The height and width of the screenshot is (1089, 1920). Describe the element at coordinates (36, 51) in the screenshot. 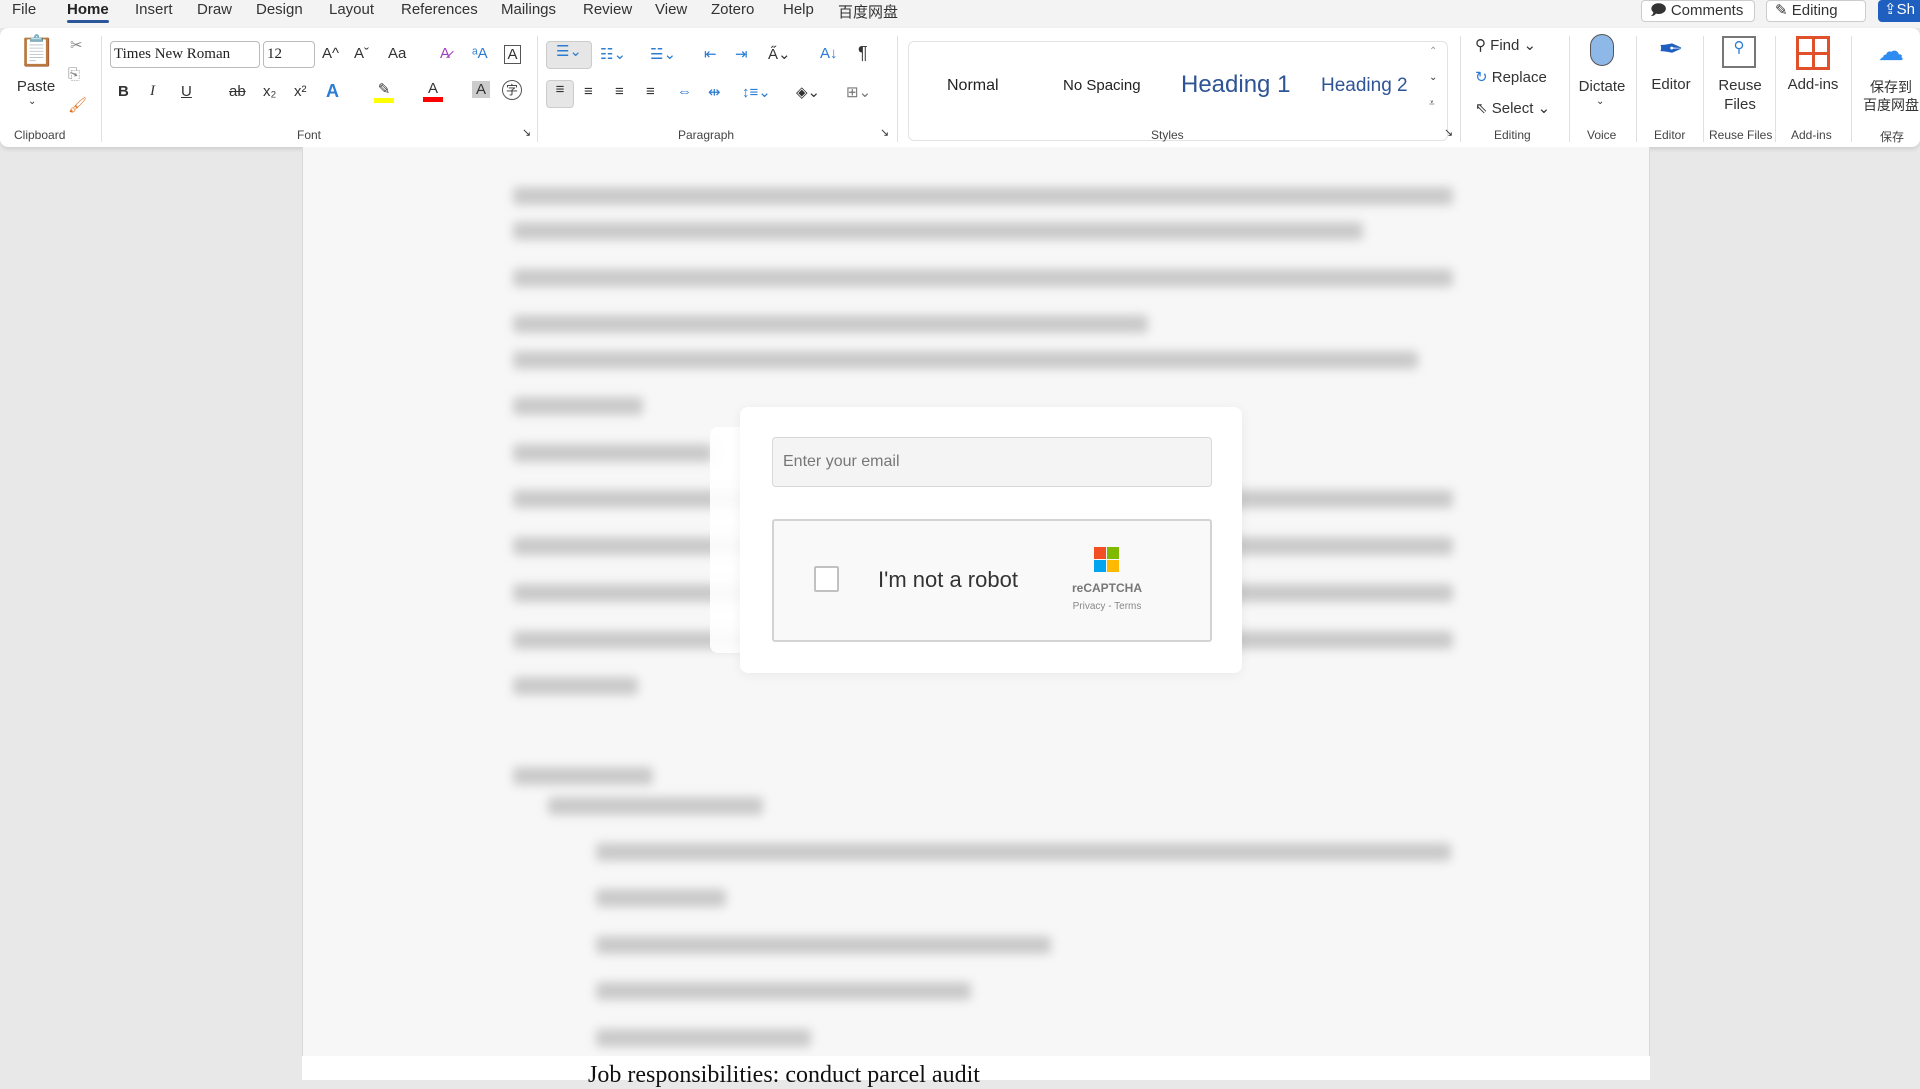

I see `paste-icon: 📋` at that location.